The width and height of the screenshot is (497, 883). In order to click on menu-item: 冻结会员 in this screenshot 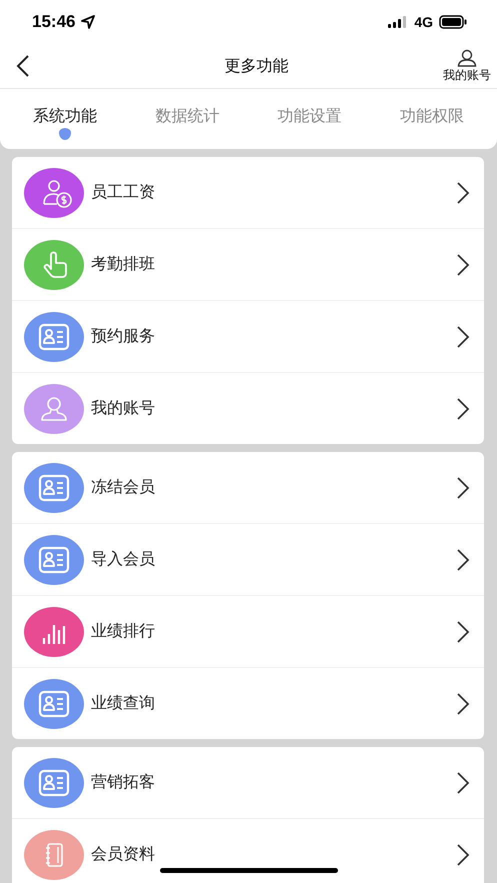, I will do `click(248, 488)`.